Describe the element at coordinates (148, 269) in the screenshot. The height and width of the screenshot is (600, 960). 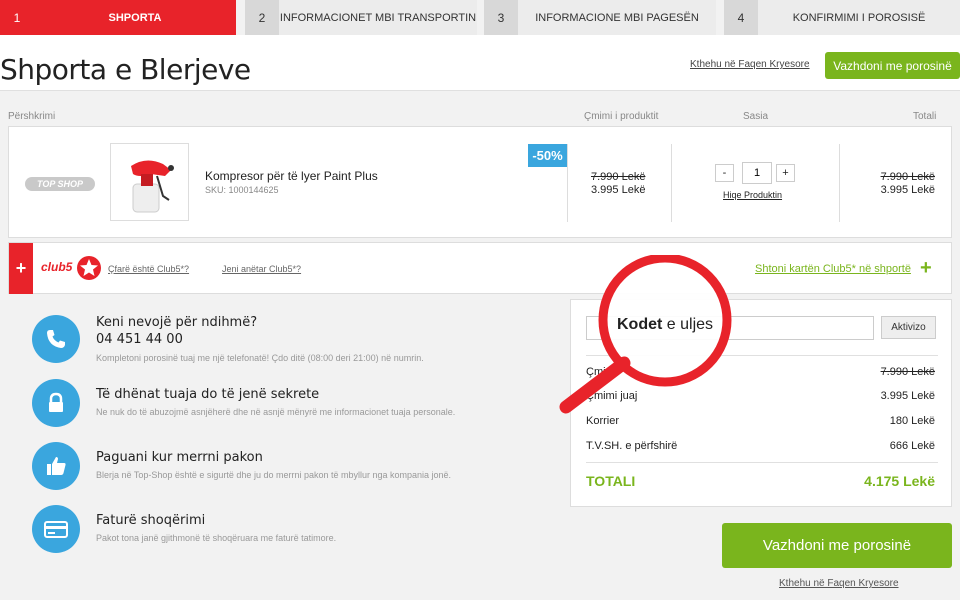
I see `club5-what-link: Çfarë është Club5*?` at that location.